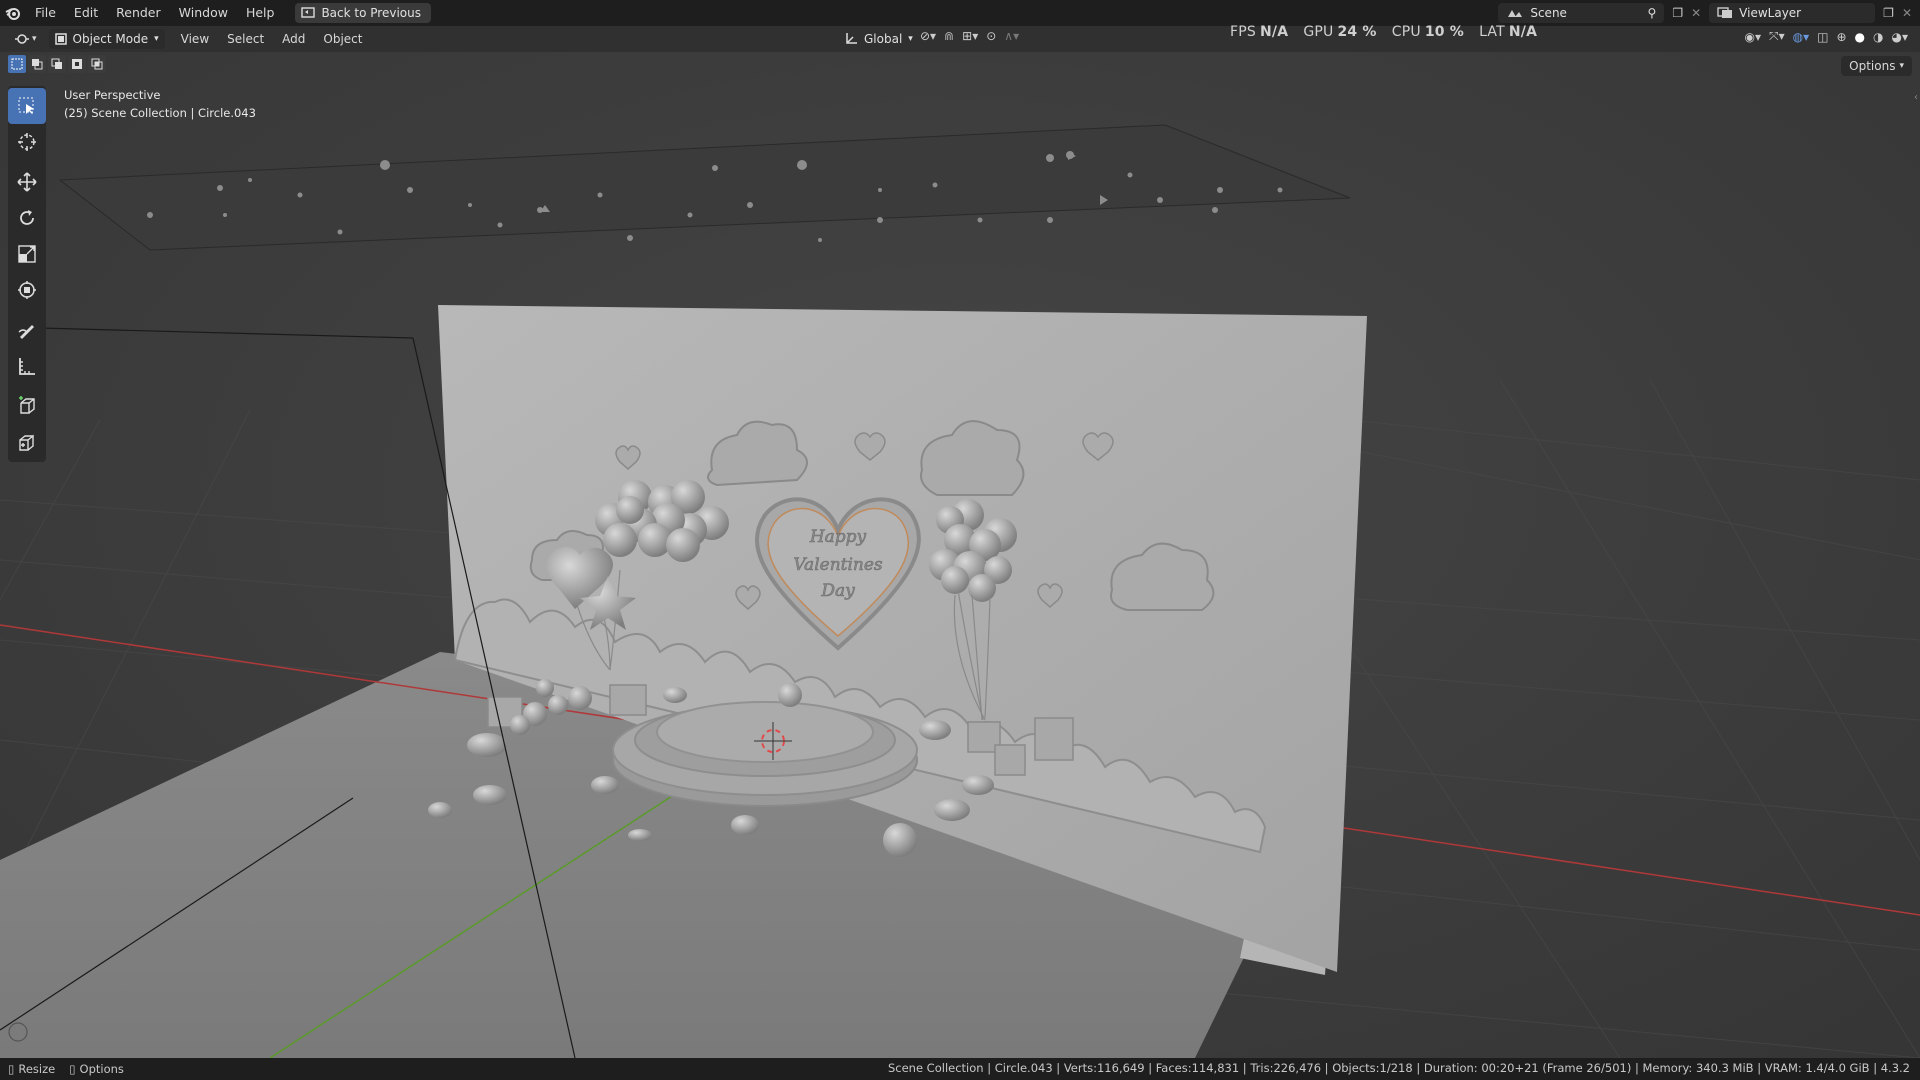 The image size is (1920, 1080). What do you see at coordinates (101, 1069) in the screenshot?
I see `options-hint-label: Options` at bounding box center [101, 1069].